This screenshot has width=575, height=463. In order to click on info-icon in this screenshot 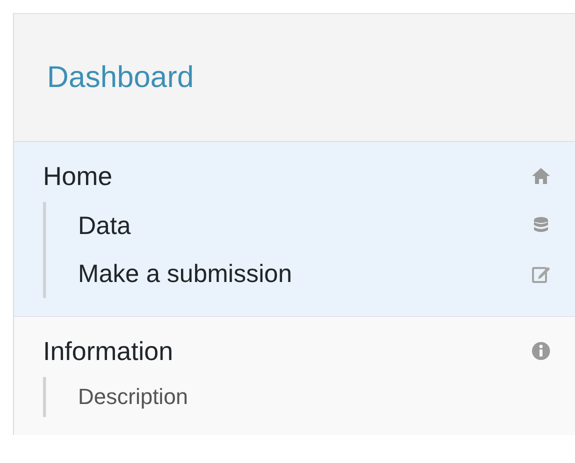, I will do `click(541, 351)`.